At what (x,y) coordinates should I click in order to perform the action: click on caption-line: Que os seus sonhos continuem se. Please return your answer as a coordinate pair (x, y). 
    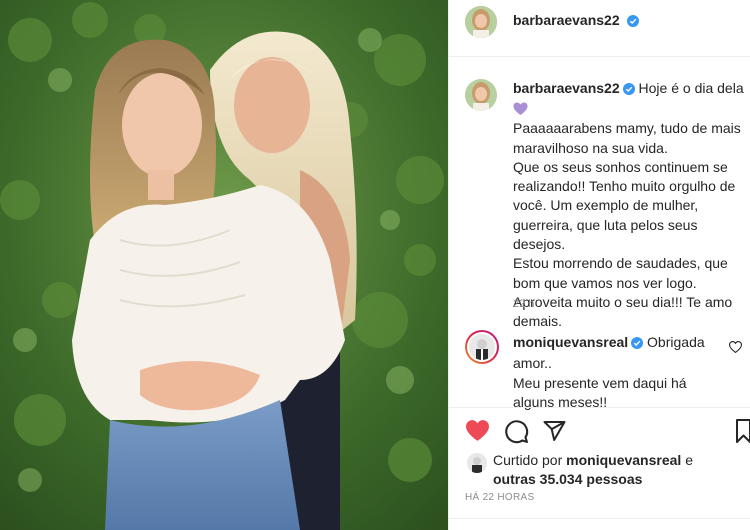
    Looking at the image, I should click on (620, 166).